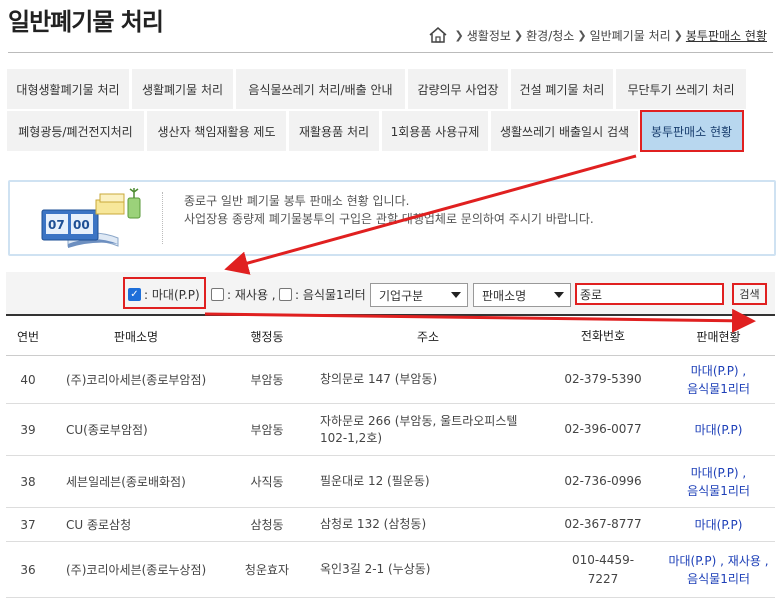 This screenshot has width=779, height=600. Describe the element at coordinates (375, 481) in the screenshot. I see `cell-address: 필운대로 12 (필운동)` at that location.